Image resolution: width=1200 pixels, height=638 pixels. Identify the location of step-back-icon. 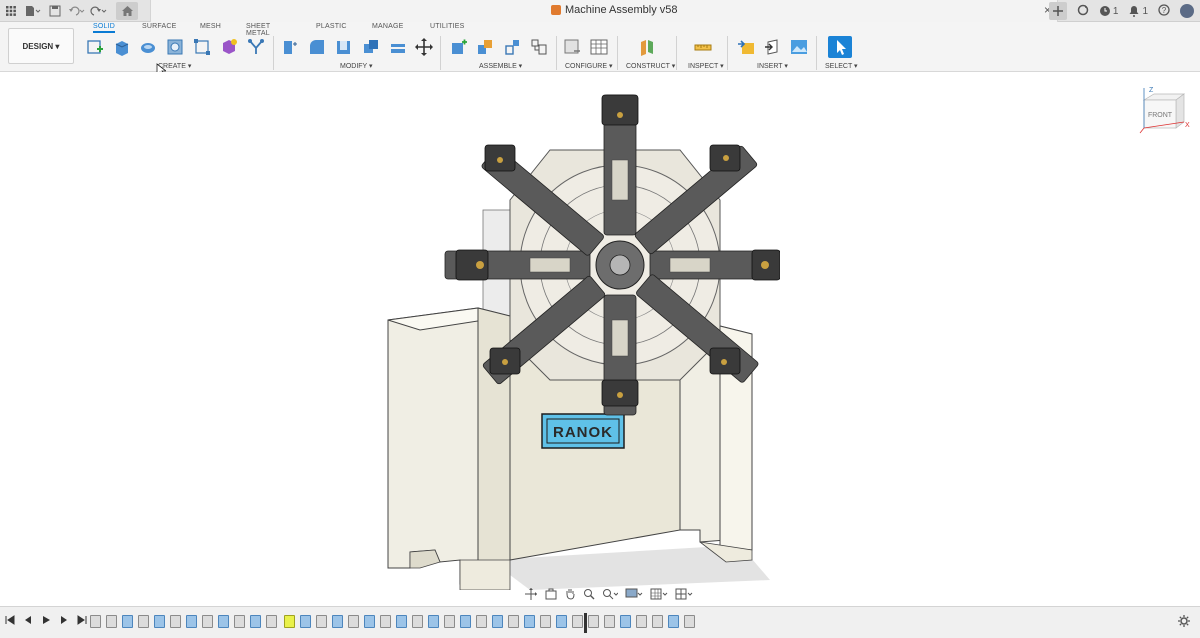
(28, 620).